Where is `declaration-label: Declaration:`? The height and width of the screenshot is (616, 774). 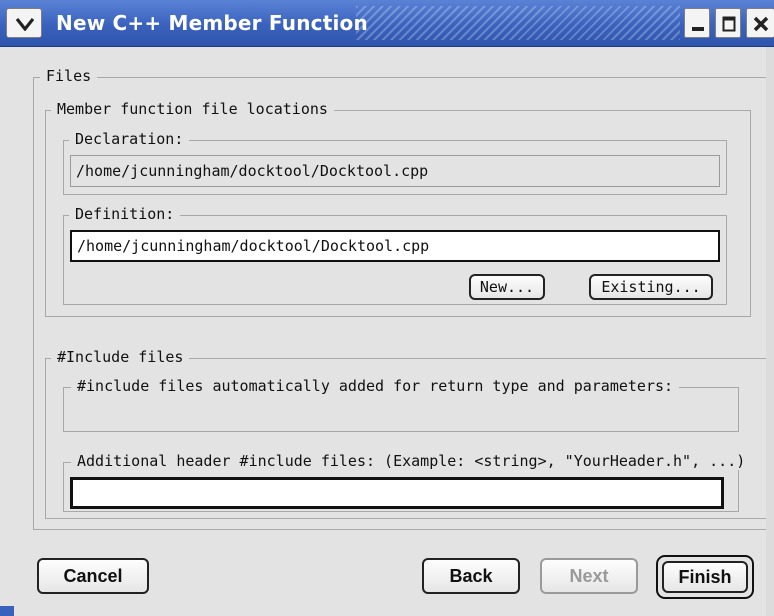
declaration-label: Declaration: is located at coordinates (129, 139).